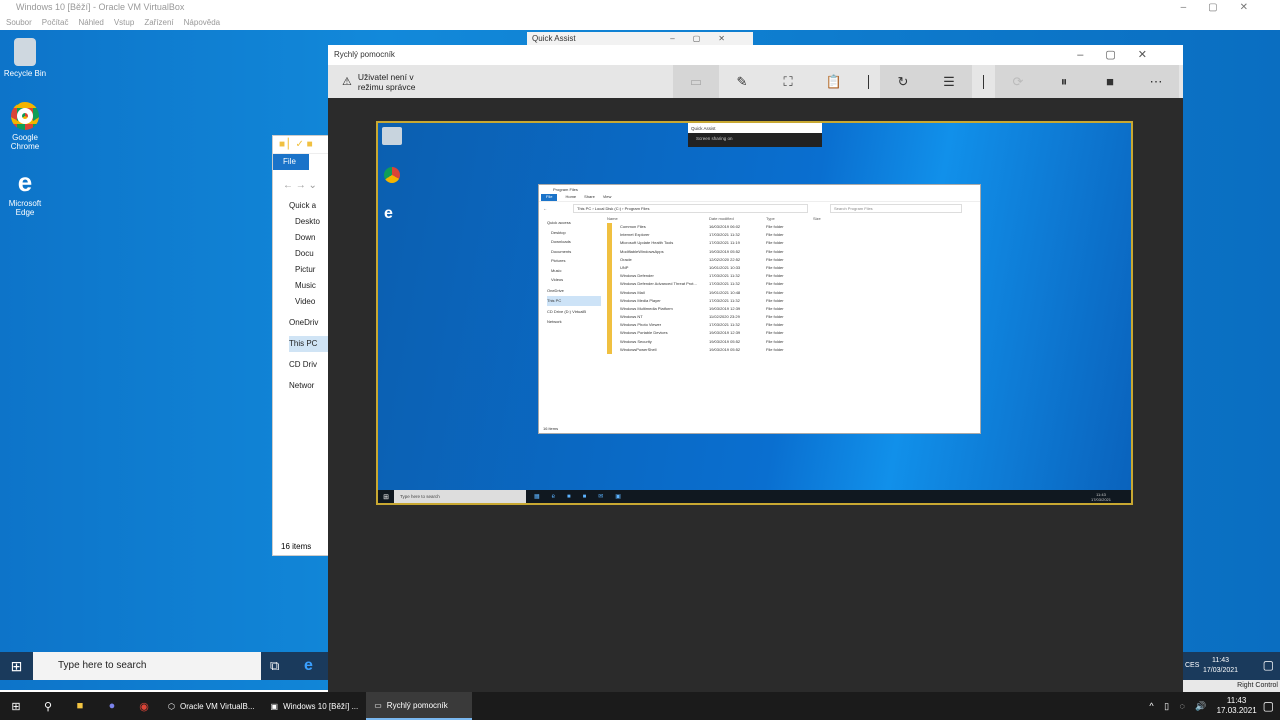 The image size is (1280, 720). What do you see at coordinates (755, 135) in the screenshot?
I see `remote-quick-assist: Quick Assist Screen sharing on` at bounding box center [755, 135].